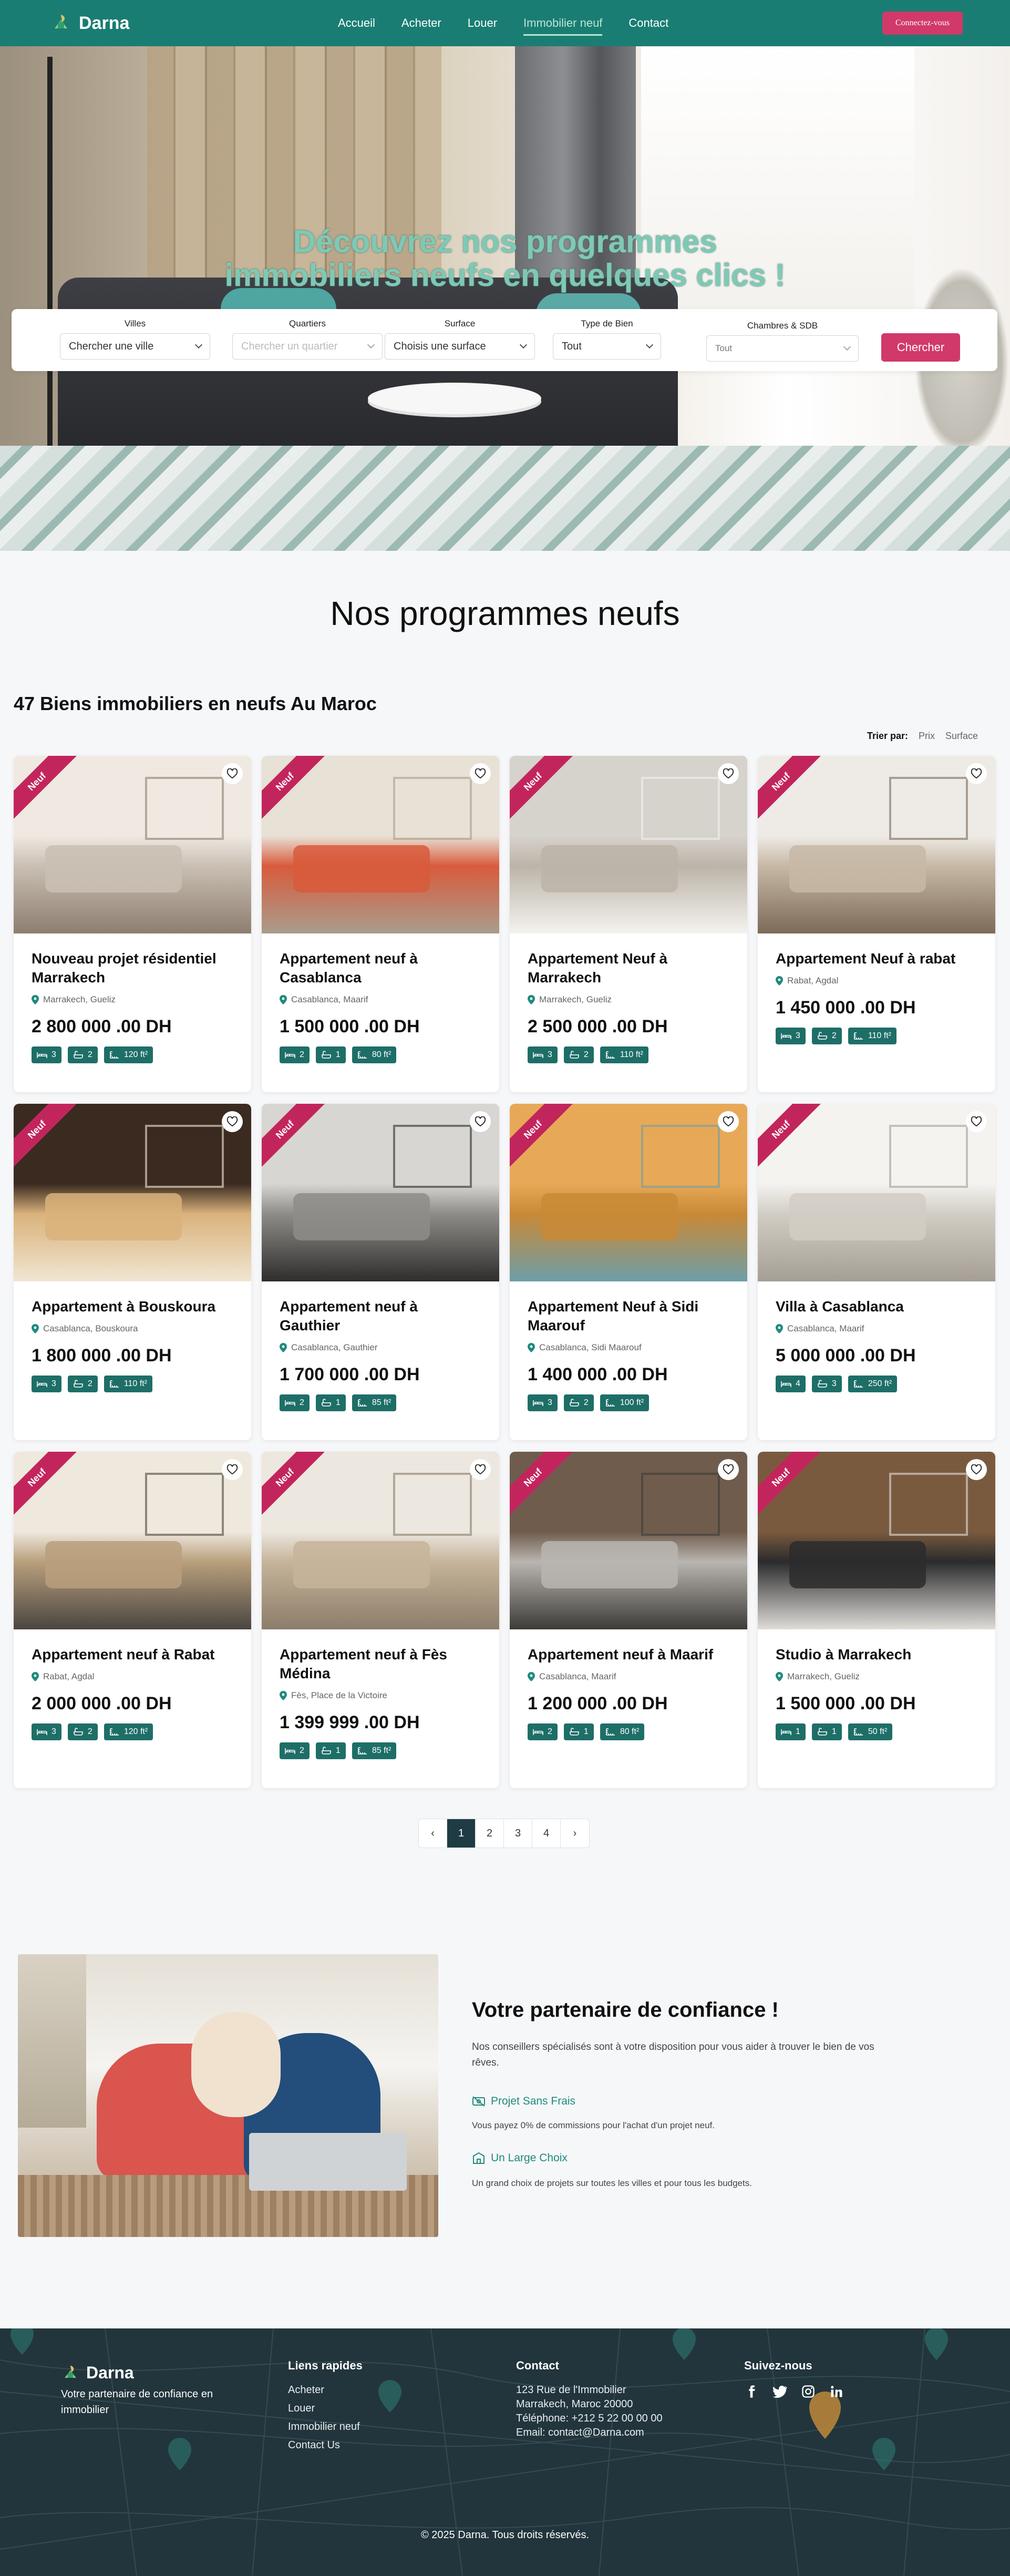 This screenshot has height=2576, width=1010. What do you see at coordinates (89, 1383) in the screenshot?
I see `baths-count: 2` at bounding box center [89, 1383].